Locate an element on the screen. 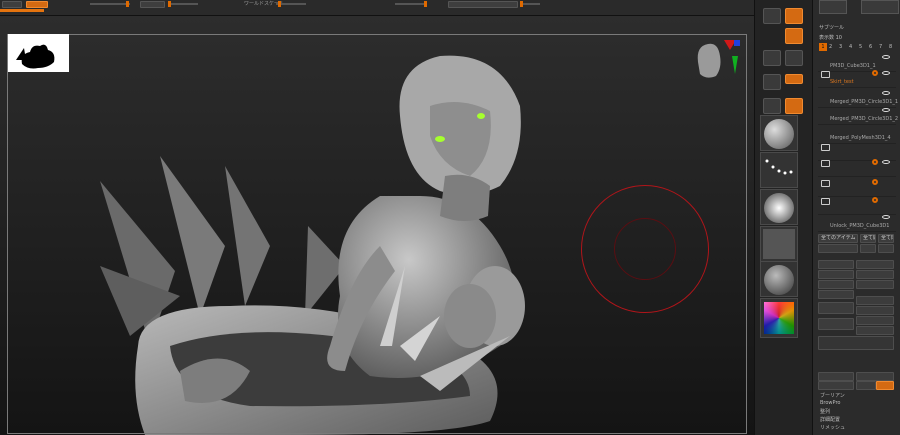 Image resolution: width=900 pixels, height=435 pixels. align-menu: 整列 is located at coordinates (825, 411).